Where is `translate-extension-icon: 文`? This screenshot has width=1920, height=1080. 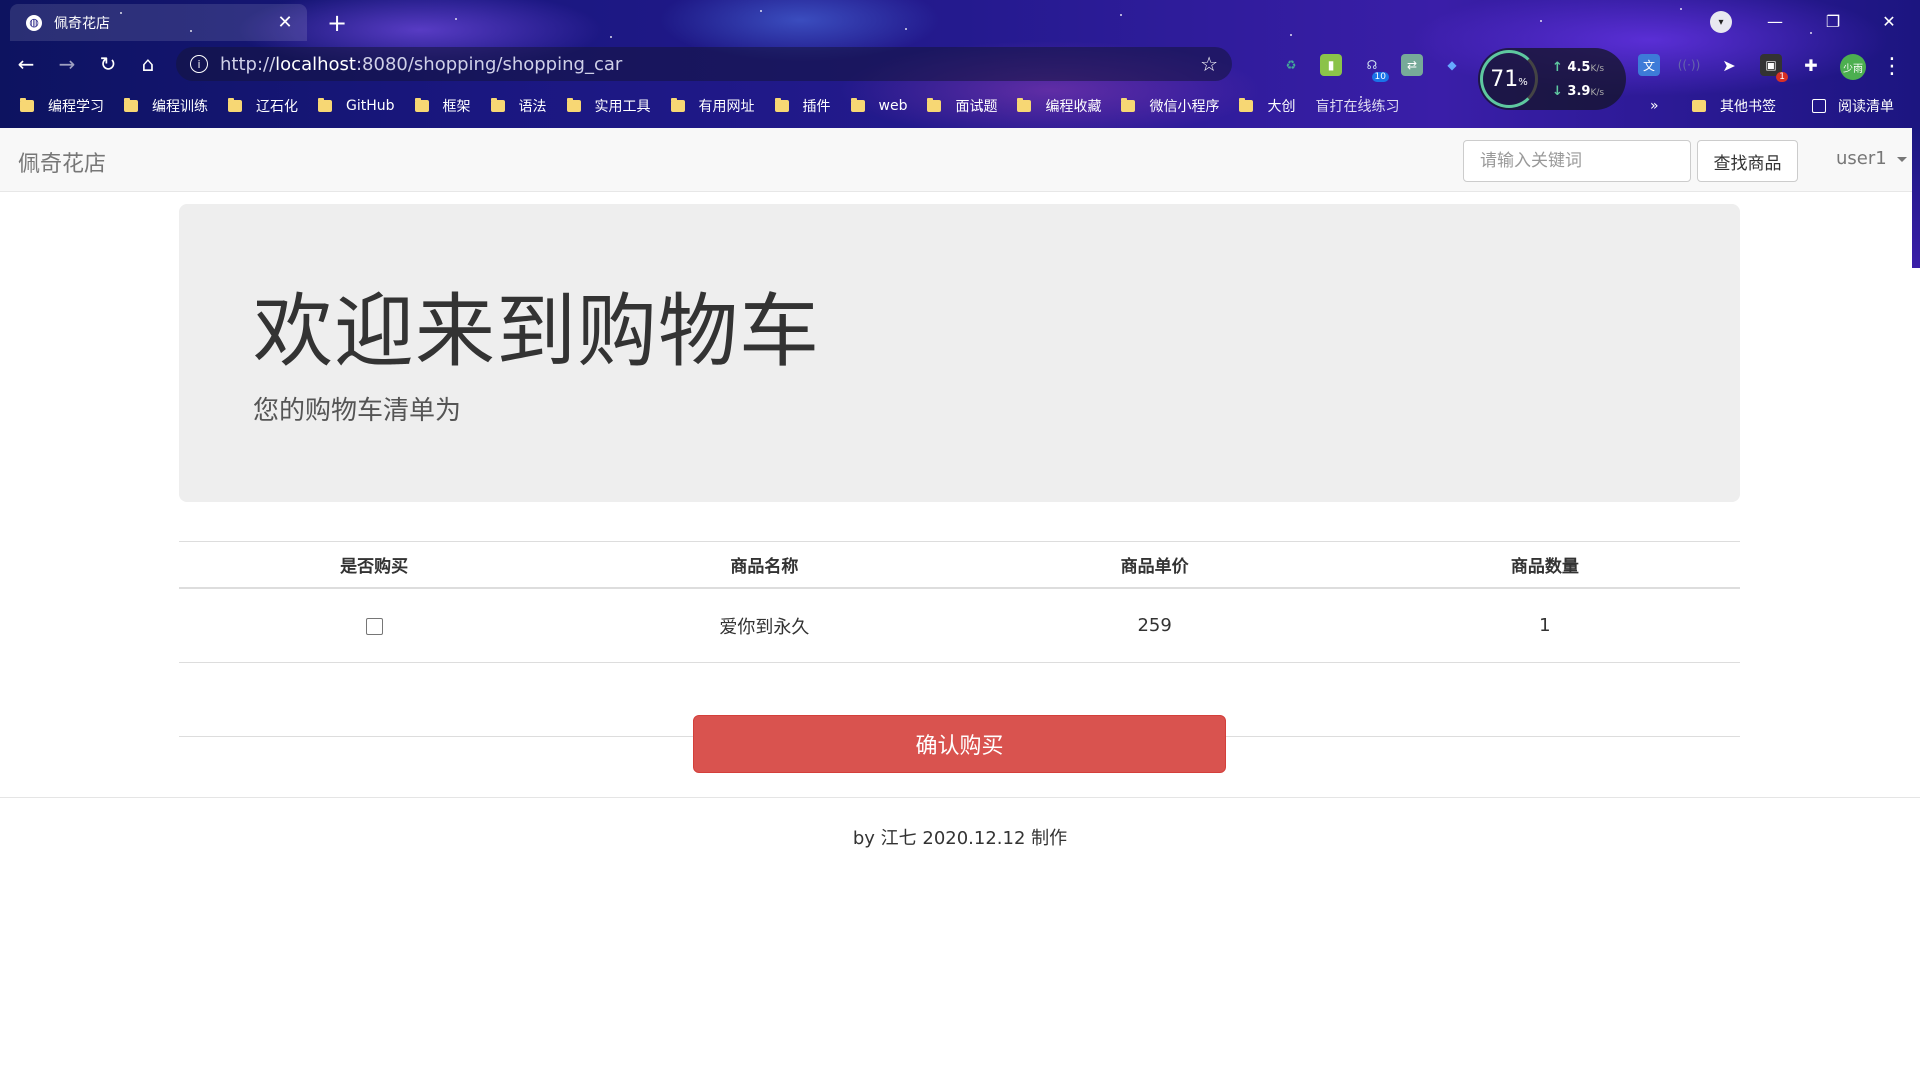 translate-extension-icon: 文 is located at coordinates (1649, 65).